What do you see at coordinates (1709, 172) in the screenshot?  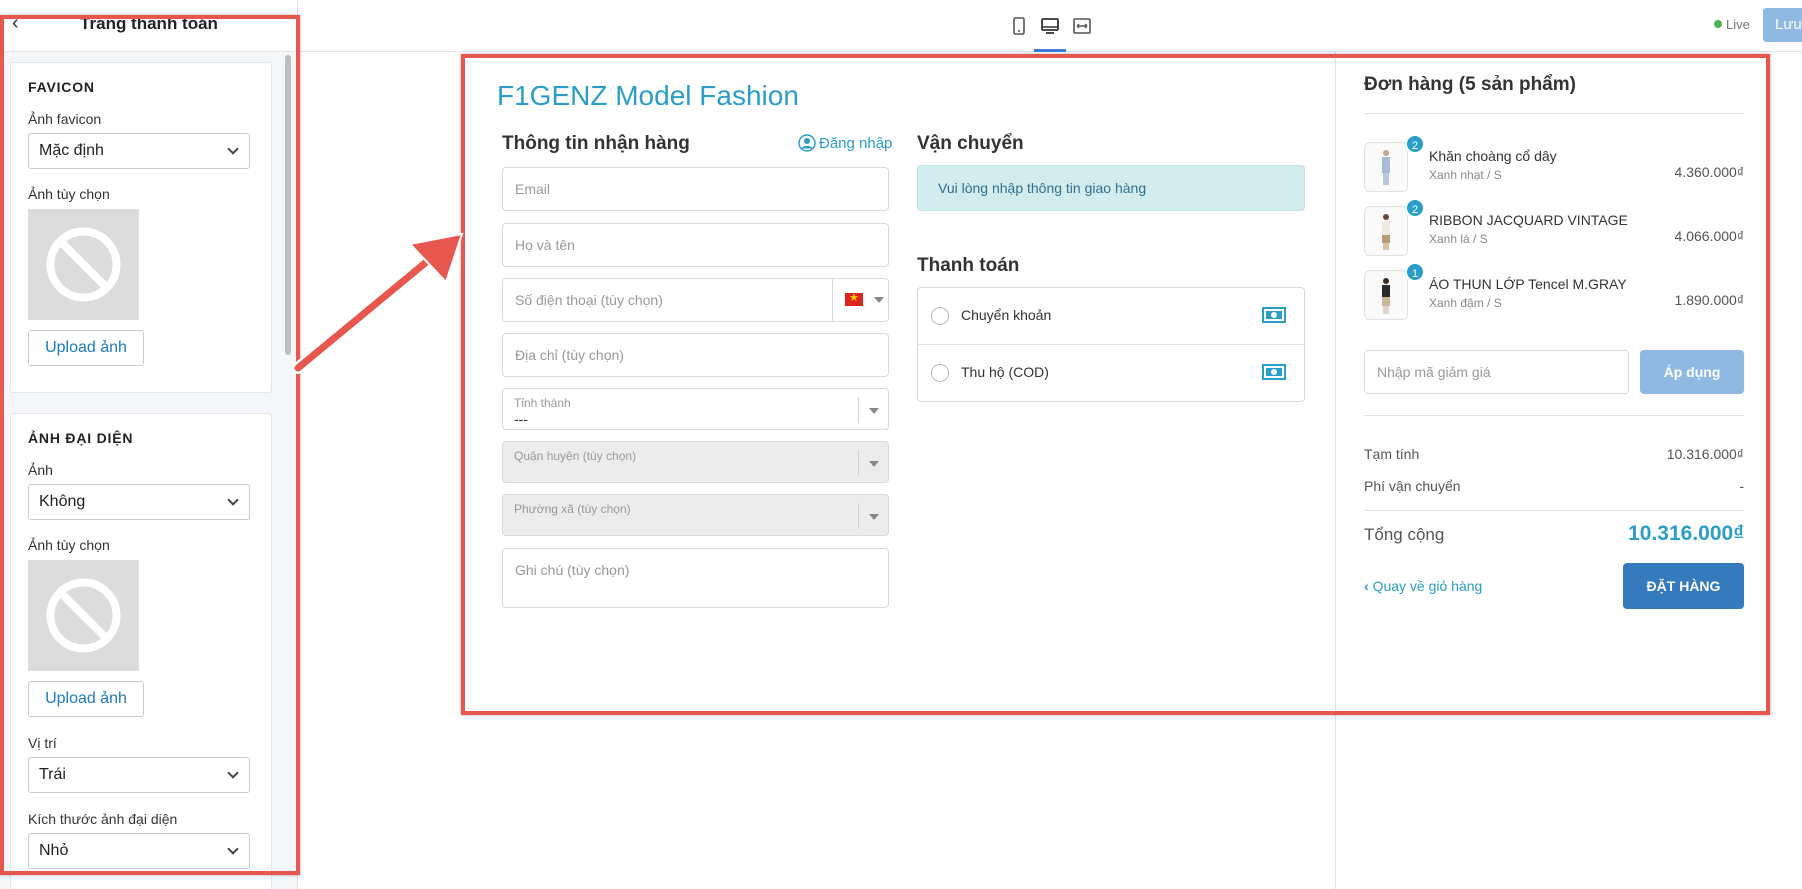 I see `product-price: 4.360.000₫` at bounding box center [1709, 172].